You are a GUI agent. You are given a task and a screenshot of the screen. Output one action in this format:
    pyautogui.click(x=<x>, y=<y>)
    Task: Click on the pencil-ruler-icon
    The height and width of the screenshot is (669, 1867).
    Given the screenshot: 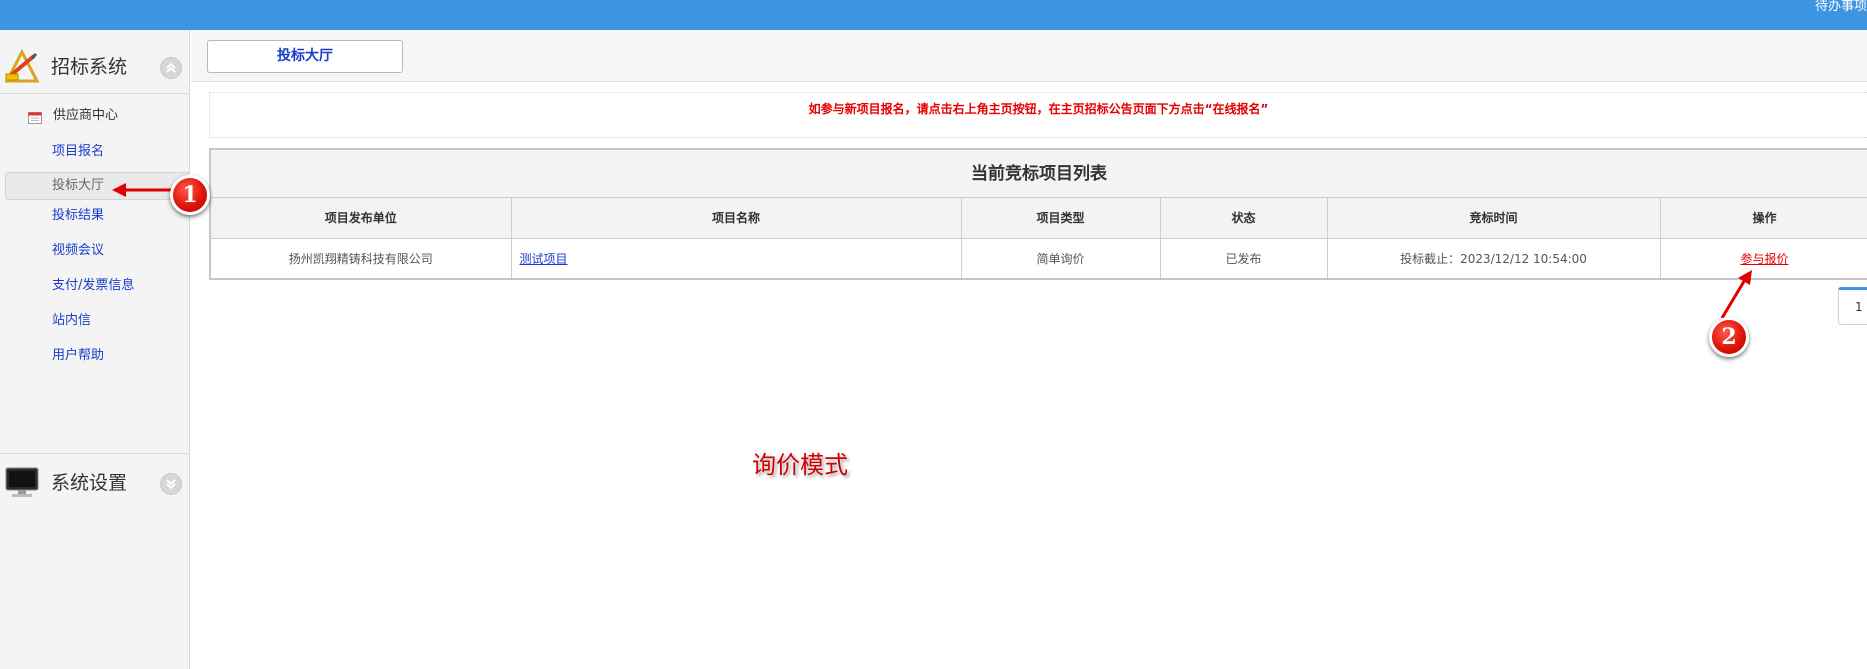 What is the action you would take?
    pyautogui.click(x=22, y=66)
    